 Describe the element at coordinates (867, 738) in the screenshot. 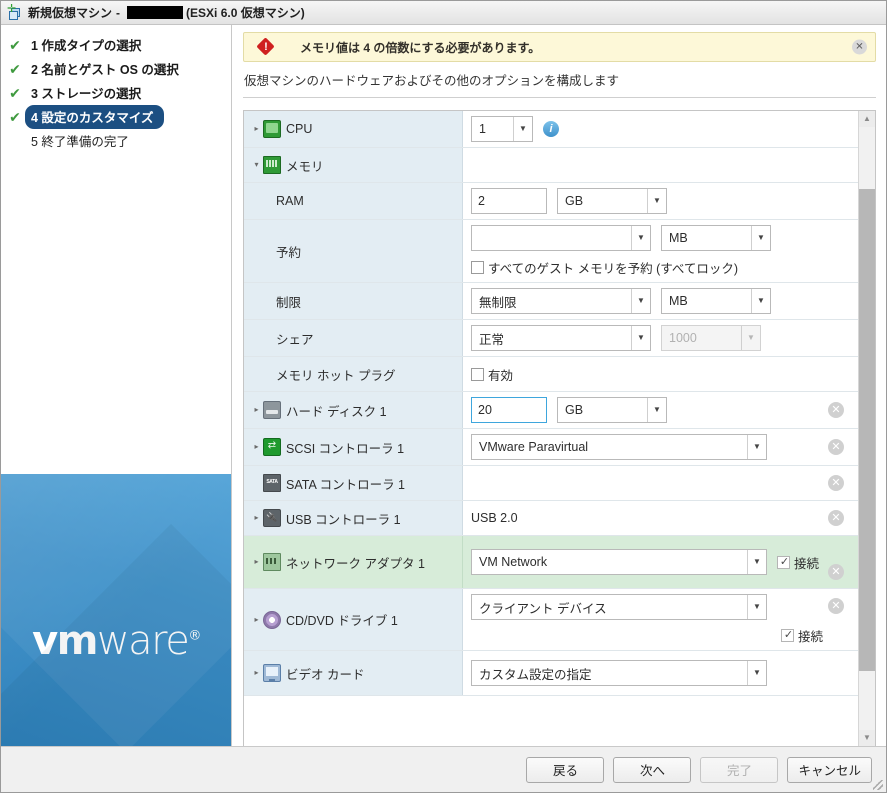

I see `scroll-down-icon: ▼` at that location.